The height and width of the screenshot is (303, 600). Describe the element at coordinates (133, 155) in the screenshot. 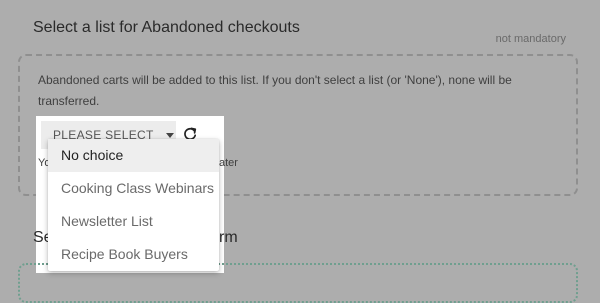

I see `dropdown-option-no-choice: No choice` at that location.